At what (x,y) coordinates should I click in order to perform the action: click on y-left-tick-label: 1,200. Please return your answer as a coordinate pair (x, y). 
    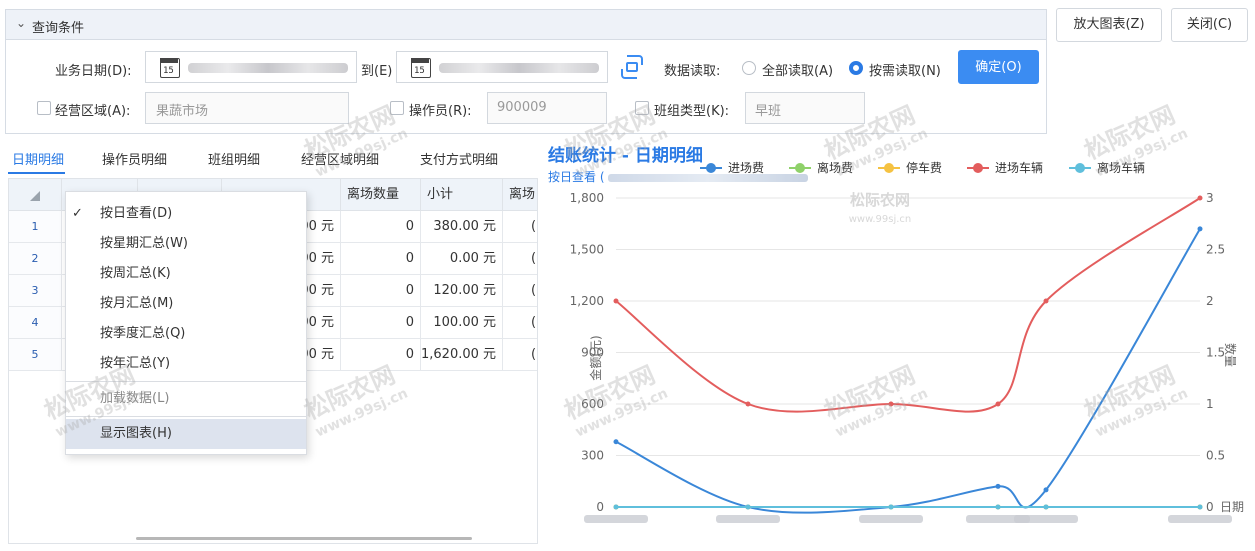
    Looking at the image, I should click on (587, 301).